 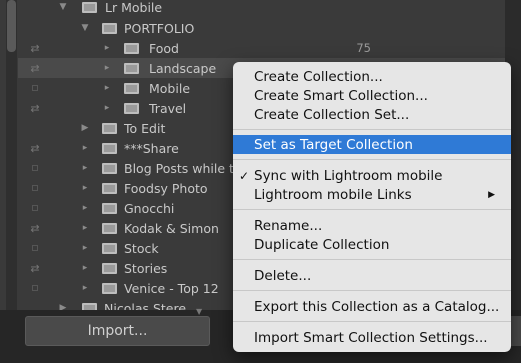 I want to click on tree-label: ***Share, so click(x=151, y=148).